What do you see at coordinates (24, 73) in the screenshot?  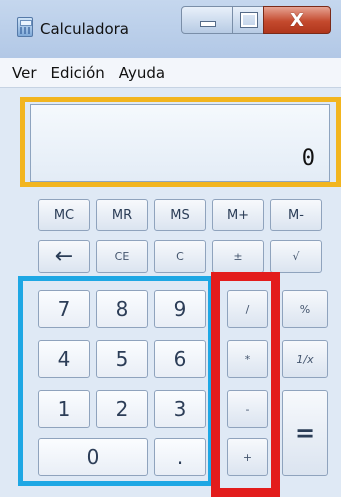 I see `menu-ver: Ver` at bounding box center [24, 73].